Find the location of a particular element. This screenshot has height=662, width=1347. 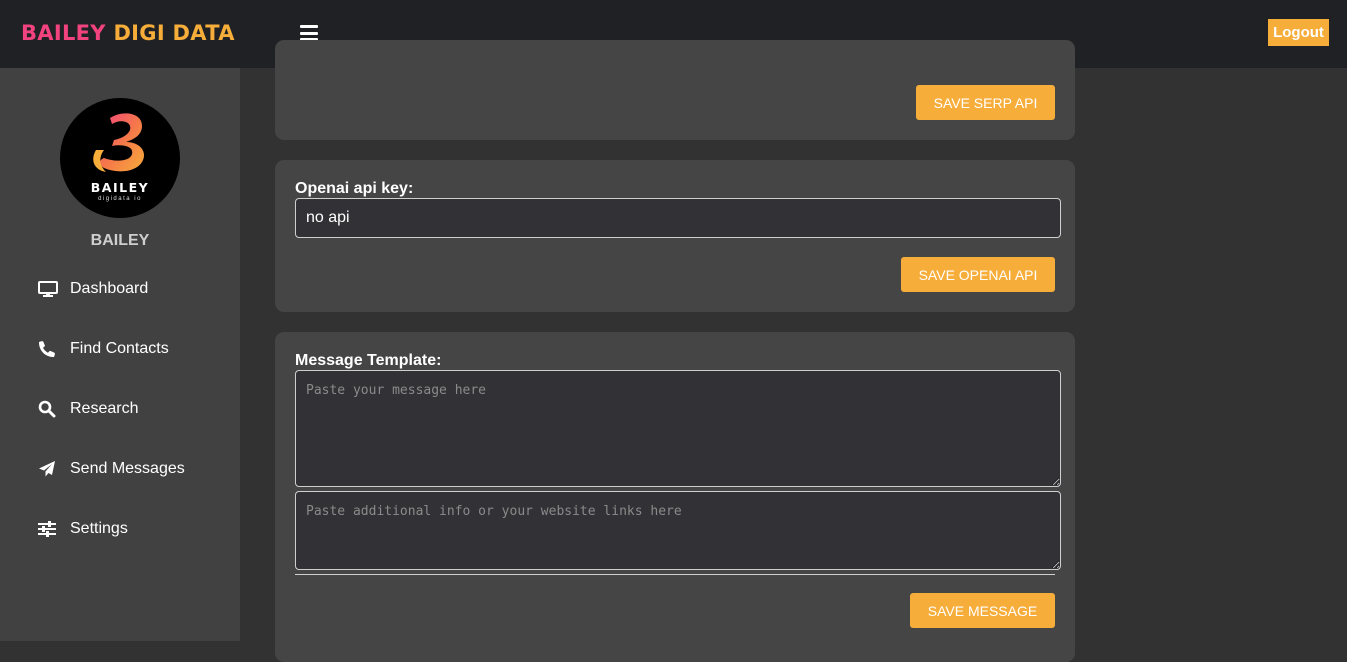

avatar-logo-subtext: digidata io is located at coordinates (120, 199).